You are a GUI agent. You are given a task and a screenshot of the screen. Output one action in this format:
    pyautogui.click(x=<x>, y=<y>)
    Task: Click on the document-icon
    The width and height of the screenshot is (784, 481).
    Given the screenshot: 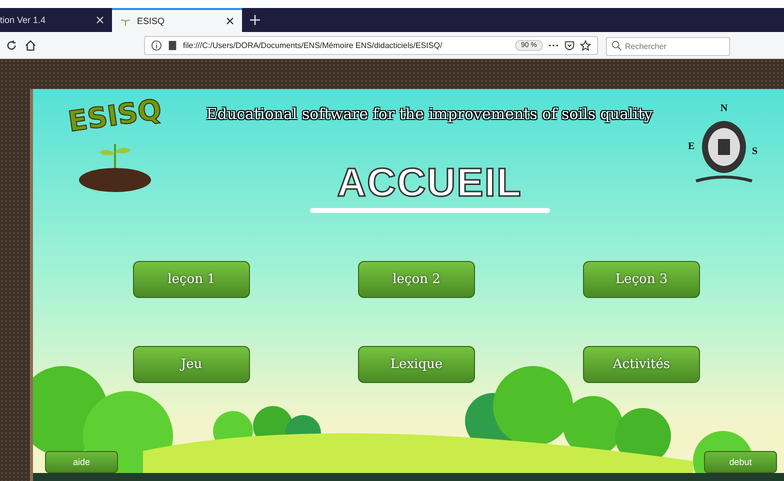 What is the action you would take?
    pyautogui.click(x=172, y=45)
    